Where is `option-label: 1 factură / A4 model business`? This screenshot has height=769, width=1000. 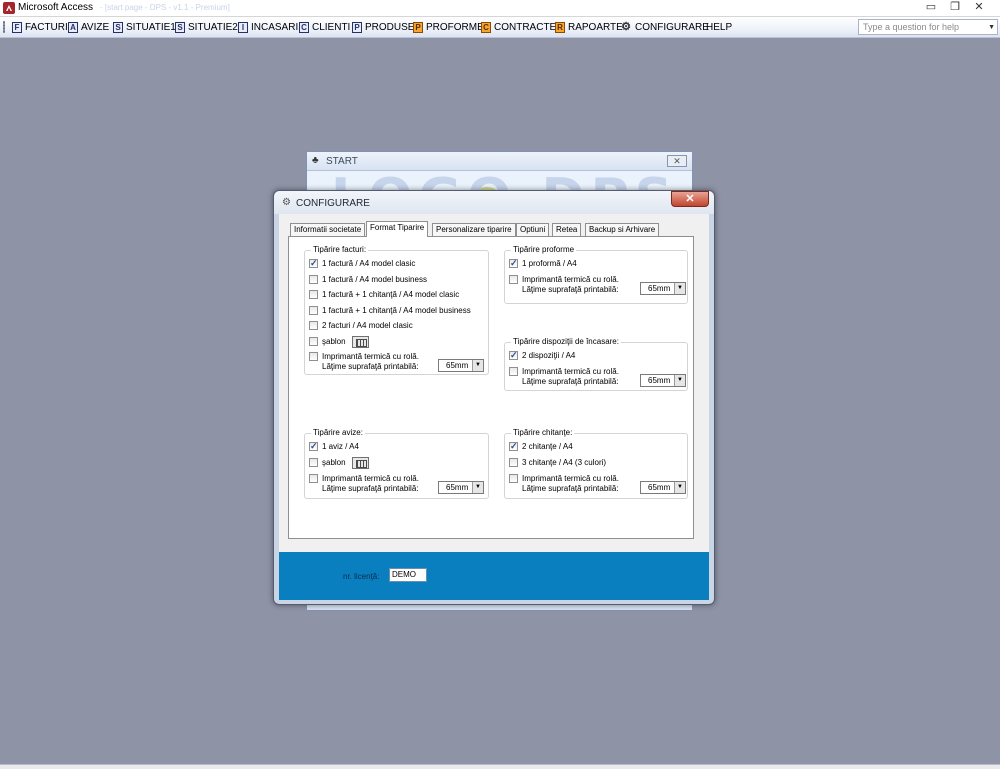
option-label: 1 factură / A4 model business is located at coordinates (374, 279).